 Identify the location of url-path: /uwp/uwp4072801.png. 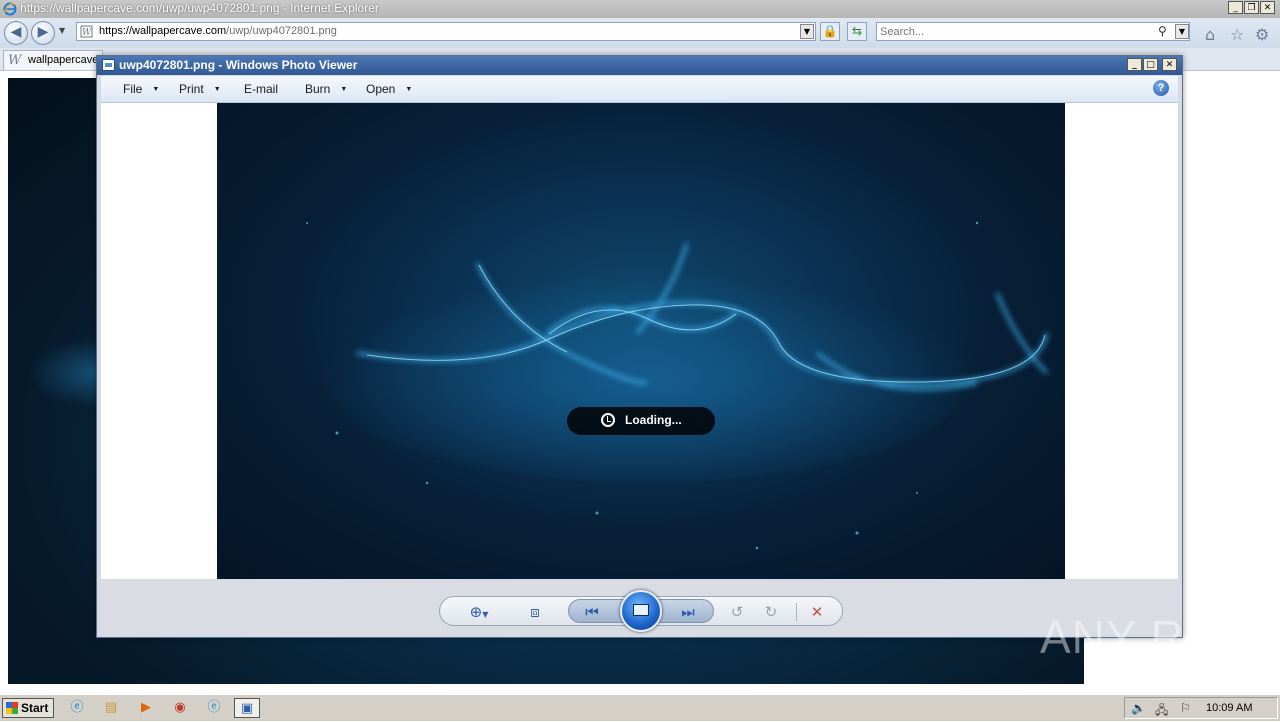
(281, 31).